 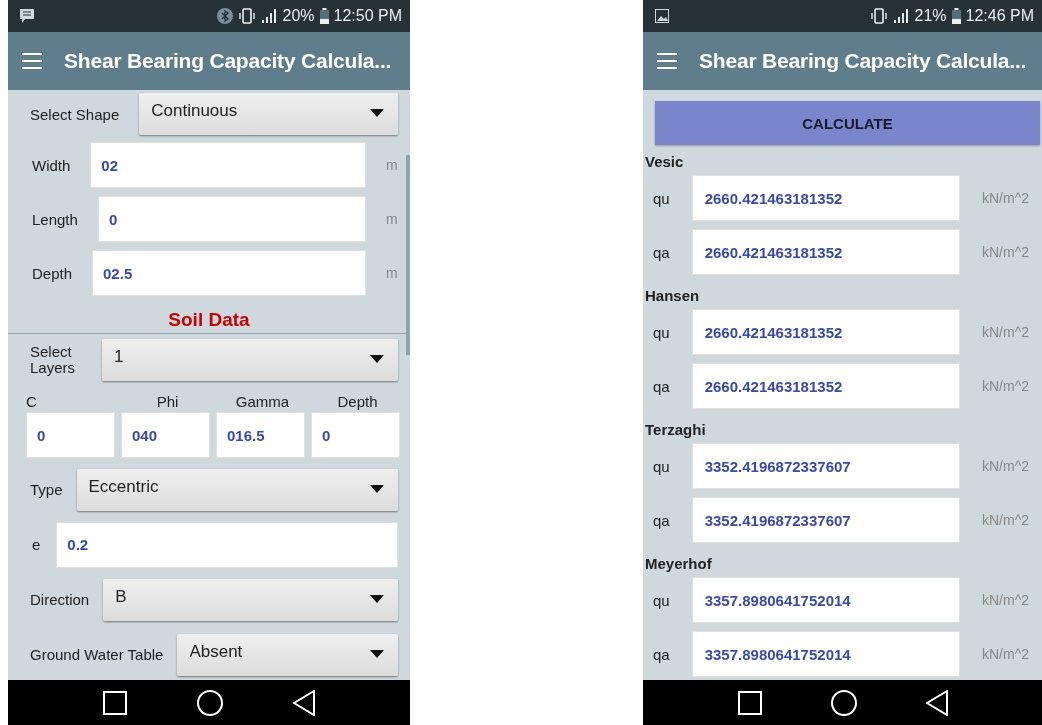 What do you see at coordinates (662, 16) in the screenshot?
I see `image-icon` at bounding box center [662, 16].